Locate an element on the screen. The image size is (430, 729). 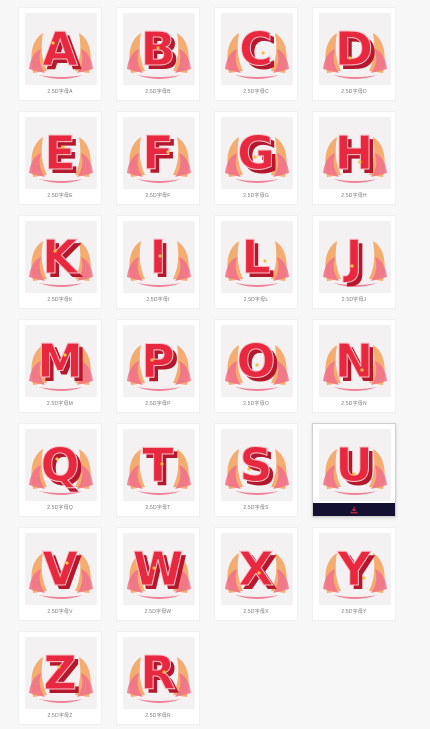
letter-thumbnail: CC is located at coordinates (257, 49).